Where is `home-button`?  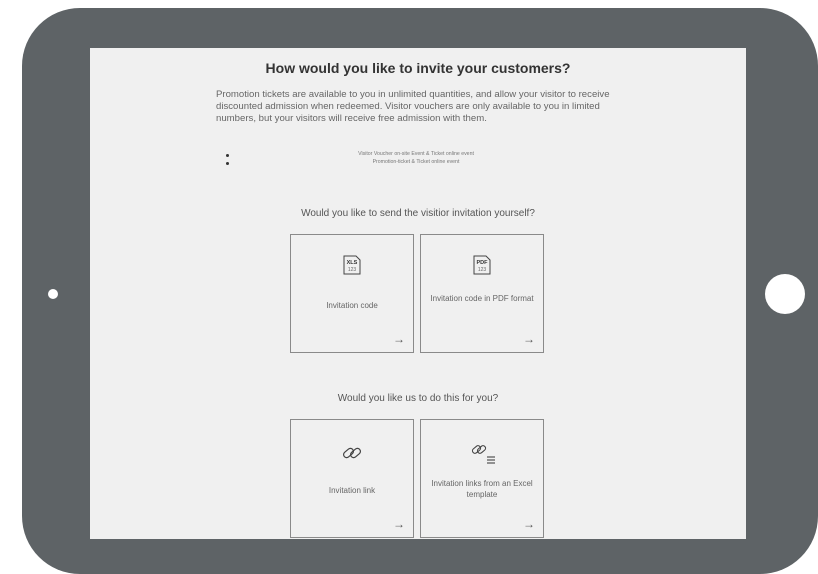 home-button is located at coordinates (785, 294).